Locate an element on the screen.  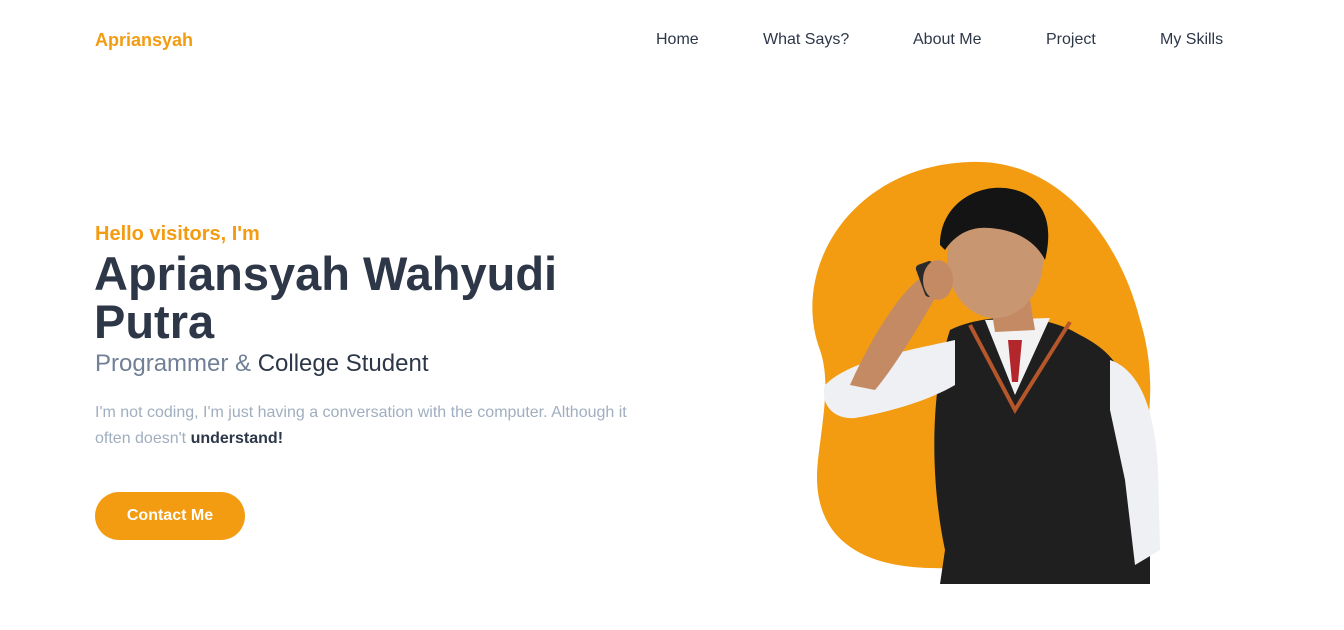
nav-item-home: Home is located at coordinates (677, 40).